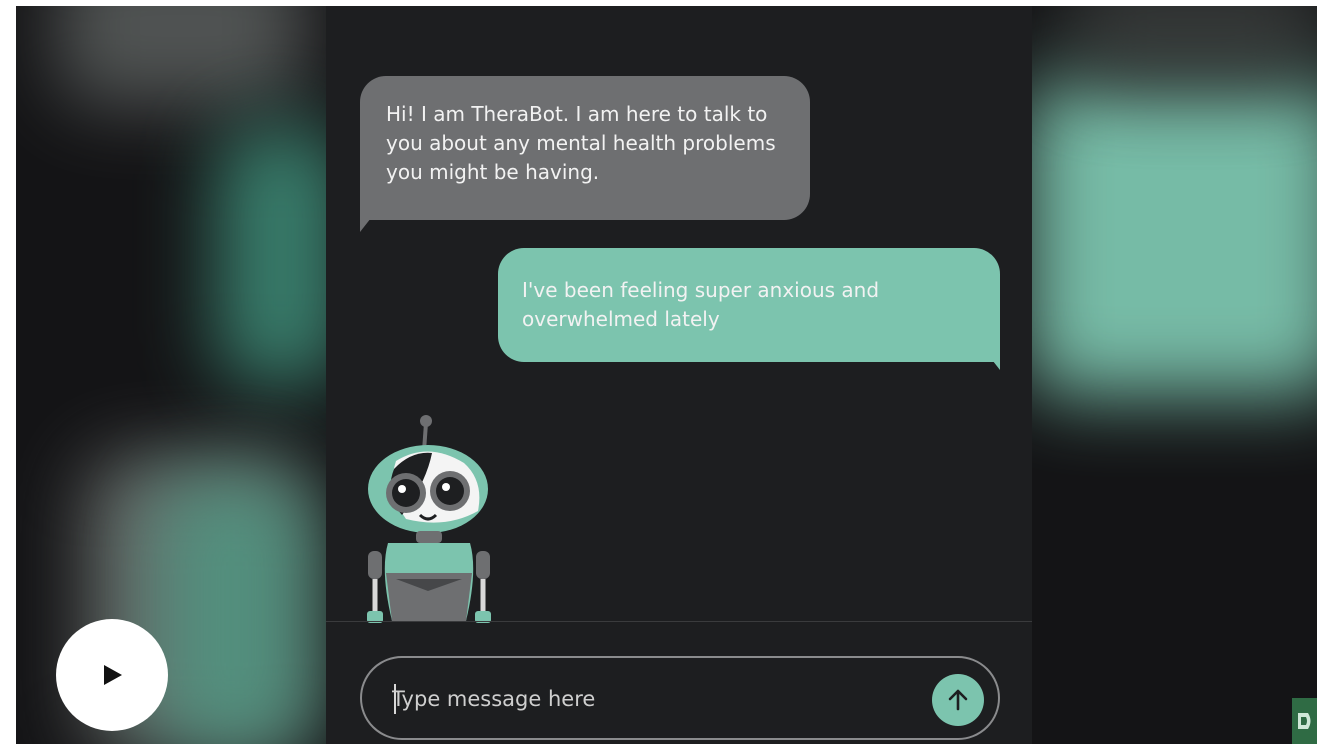 The image size is (1317, 744). What do you see at coordinates (652, 699) in the screenshot?
I see `message-input` at bounding box center [652, 699].